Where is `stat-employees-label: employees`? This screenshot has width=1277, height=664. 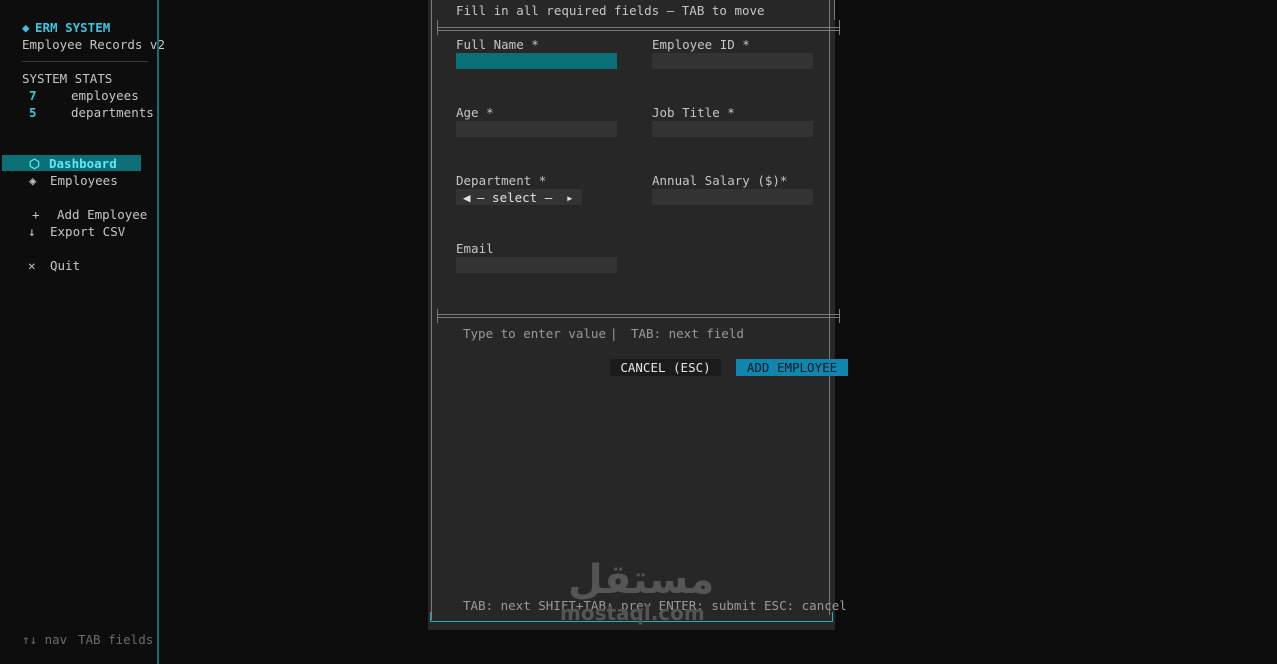 stat-employees-label: employees is located at coordinates (105, 95).